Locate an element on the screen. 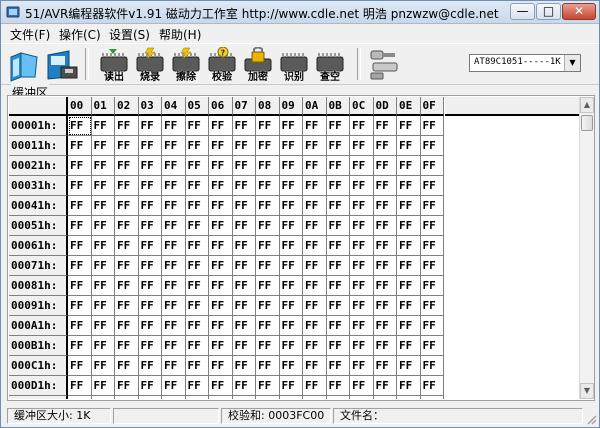 The image size is (600, 428). menu-help: 帮助(H) is located at coordinates (180, 34).